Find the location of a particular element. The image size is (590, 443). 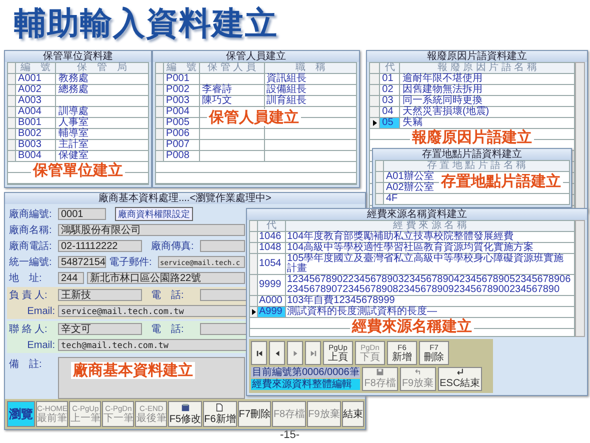

exit-arrow-icon is located at coordinates (460, 372).